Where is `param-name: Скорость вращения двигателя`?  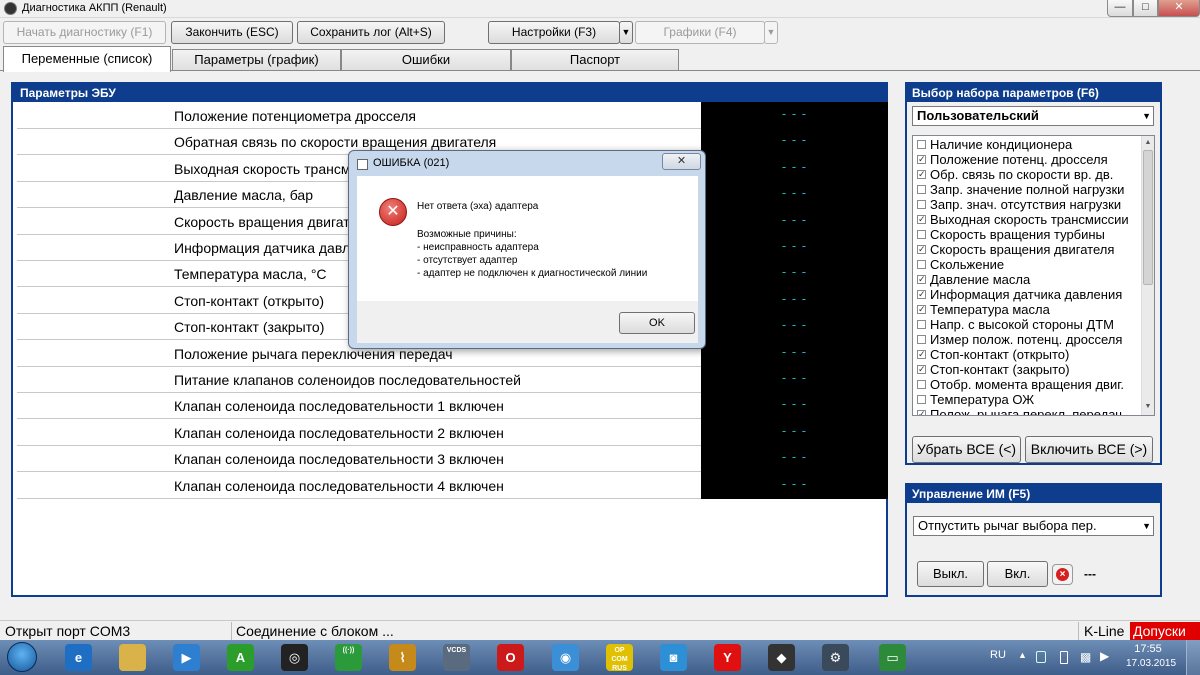
param-name: Скорость вращения двигателя is located at coordinates (273, 221).